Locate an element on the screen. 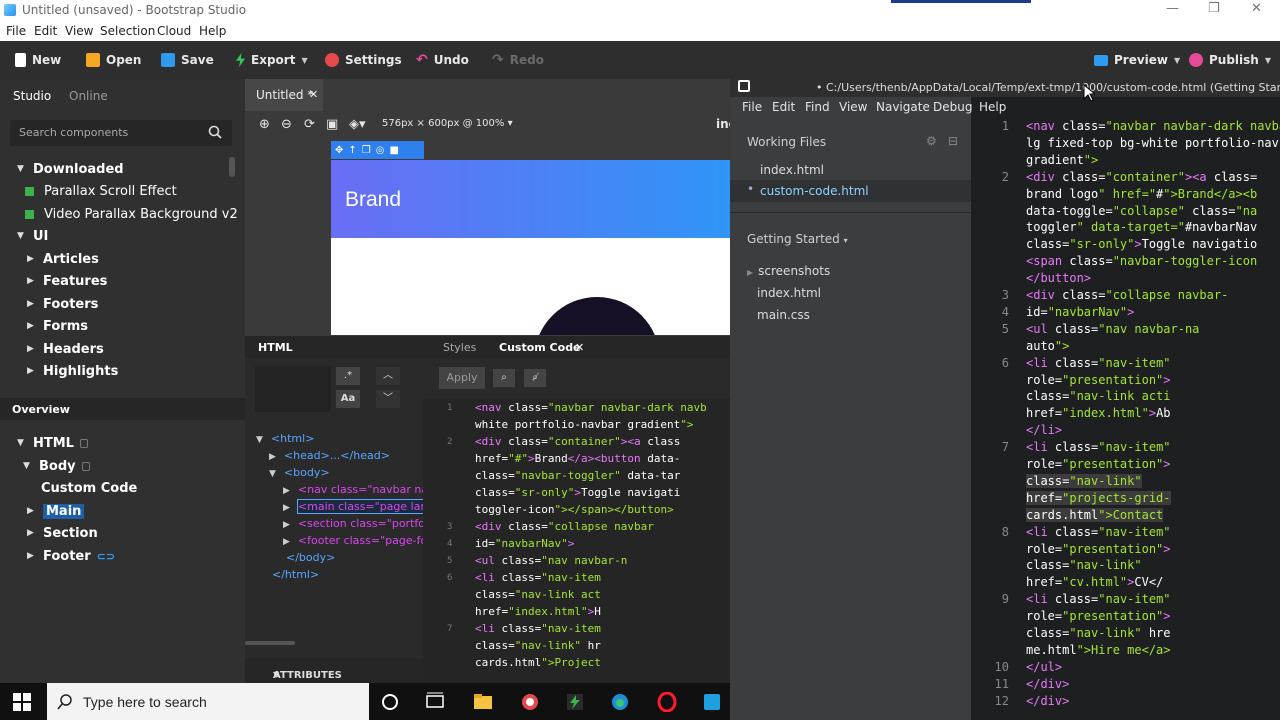 This screenshot has height=720, width=1280. tab-custom-code: Custom Code is located at coordinates (540, 347).